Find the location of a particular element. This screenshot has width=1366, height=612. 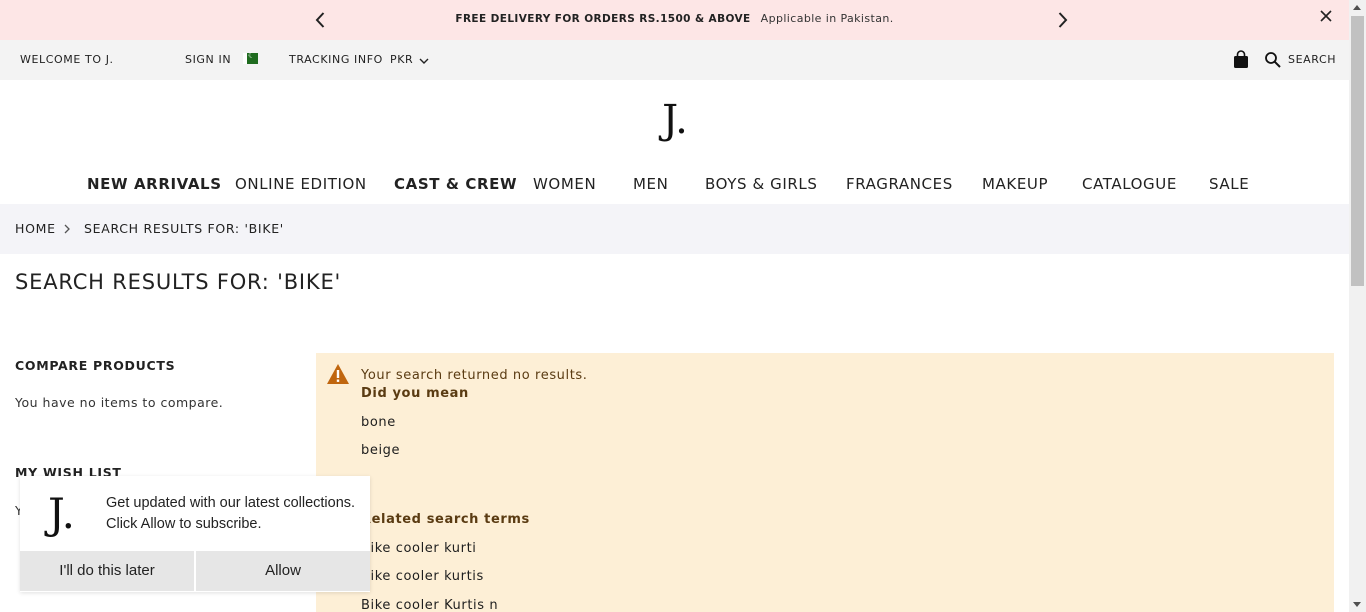

related-terms-heading: Related search terms is located at coordinates (445, 519).